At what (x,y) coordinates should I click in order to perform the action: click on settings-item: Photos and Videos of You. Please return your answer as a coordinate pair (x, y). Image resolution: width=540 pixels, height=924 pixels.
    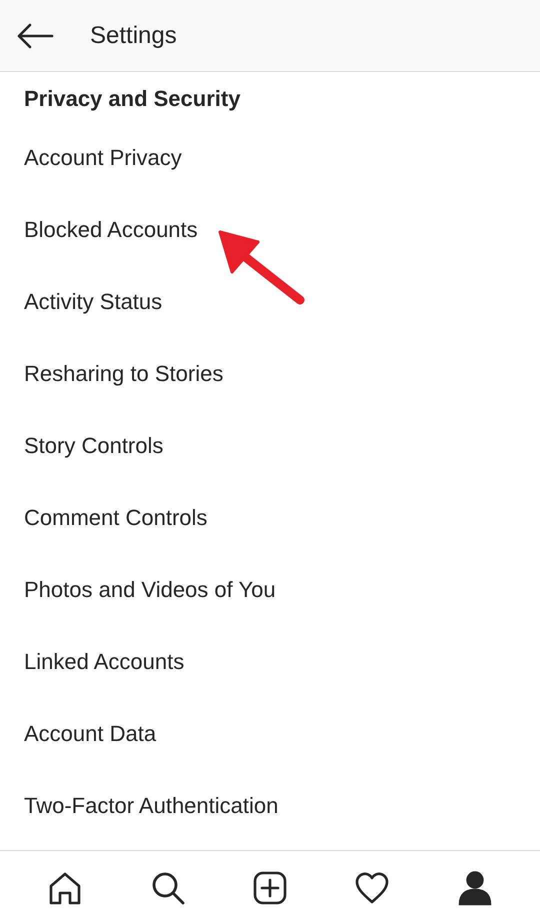
    Looking at the image, I should click on (150, 590).